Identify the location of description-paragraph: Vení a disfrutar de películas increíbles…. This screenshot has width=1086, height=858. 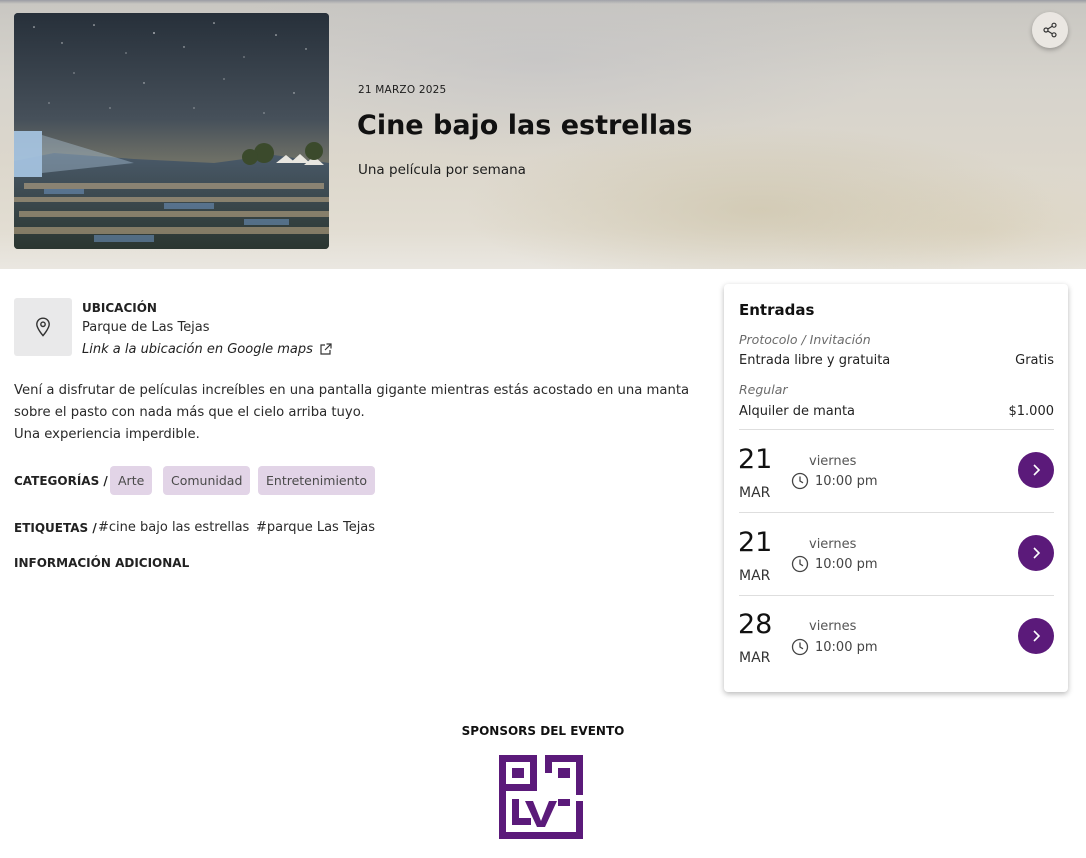
(352, 401).